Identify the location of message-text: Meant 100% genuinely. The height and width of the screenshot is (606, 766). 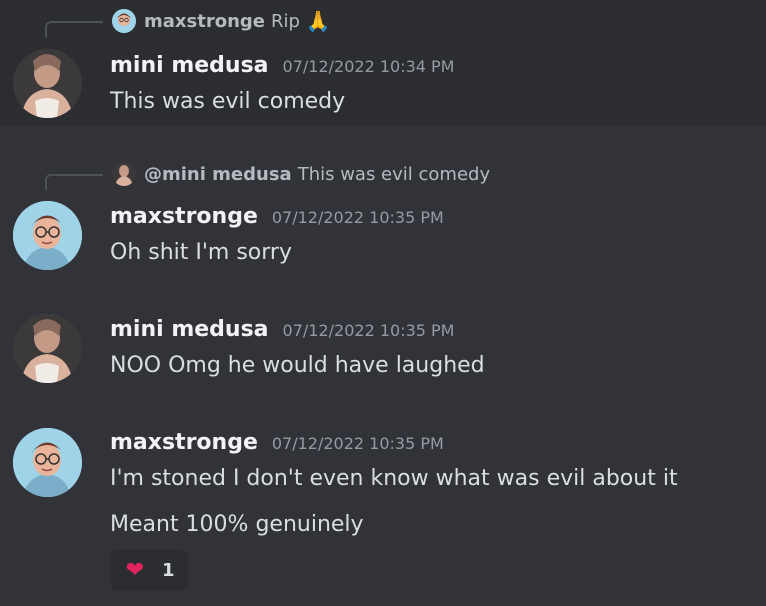
(237, 524).